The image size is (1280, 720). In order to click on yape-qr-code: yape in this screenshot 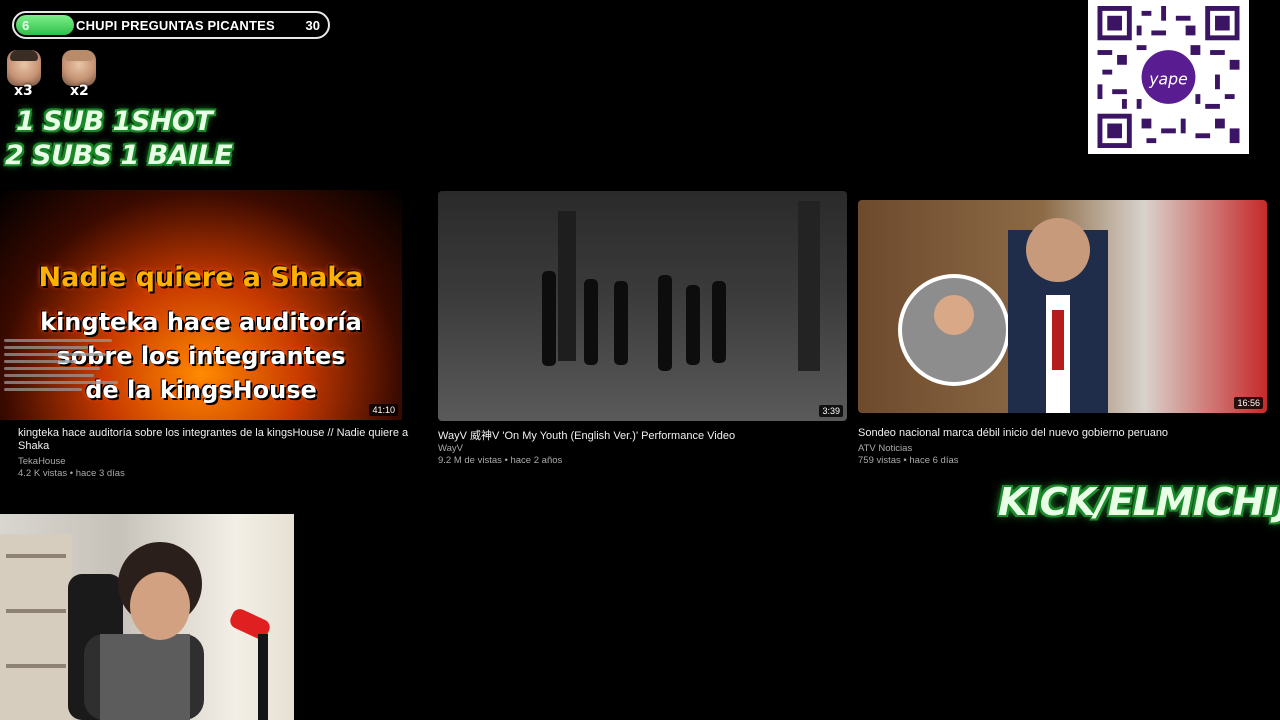, I will do `click(1168, 77)`.